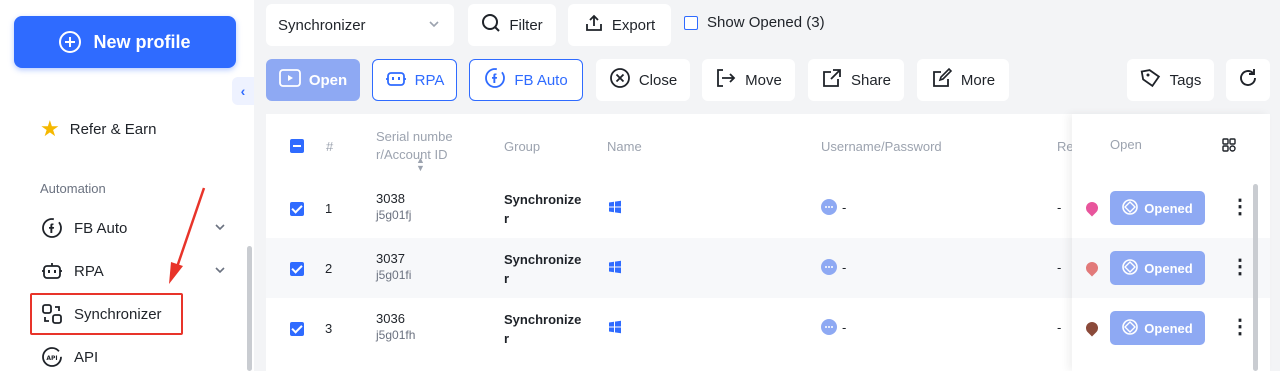 The width and height of the screenshot is (1280, 371). I want to click on close-circle-icon, so click(620, 80).